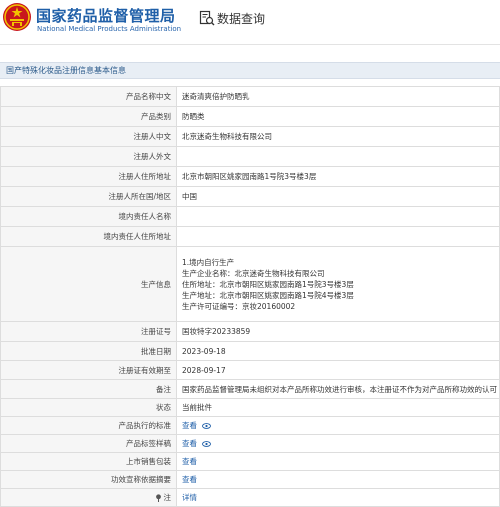  I want to click on details-link: 详情, so click(189, 497).